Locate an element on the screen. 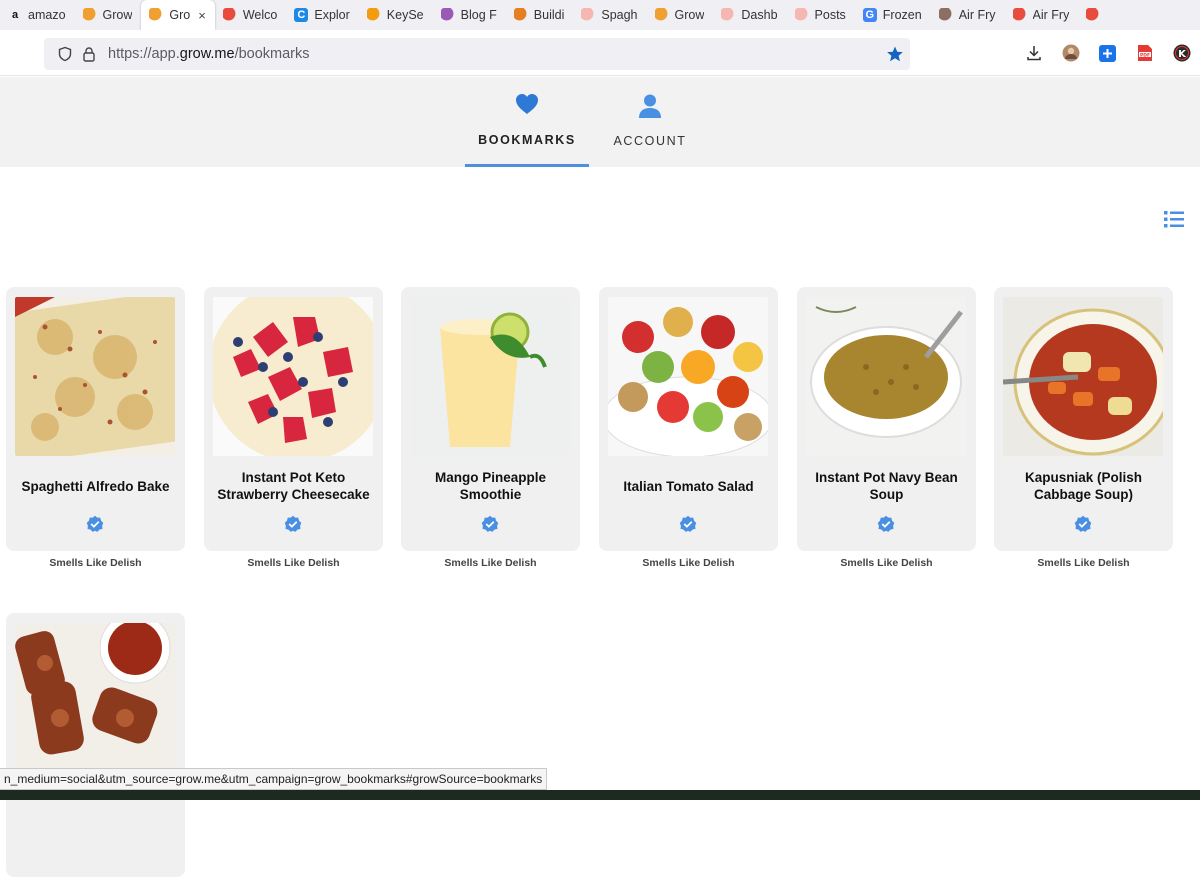  browser-tab is located at coordinates (1093, 15).